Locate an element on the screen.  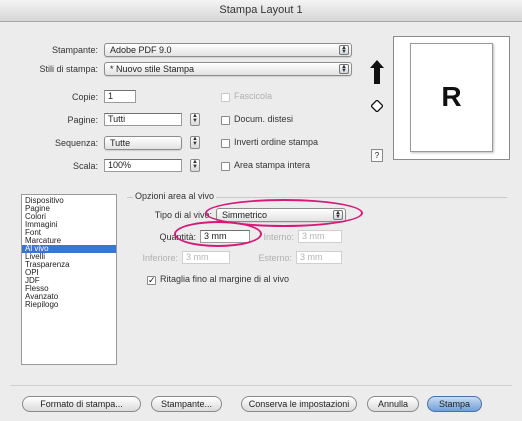
collate-label: Fascicola is located at coordinates (253, 96).